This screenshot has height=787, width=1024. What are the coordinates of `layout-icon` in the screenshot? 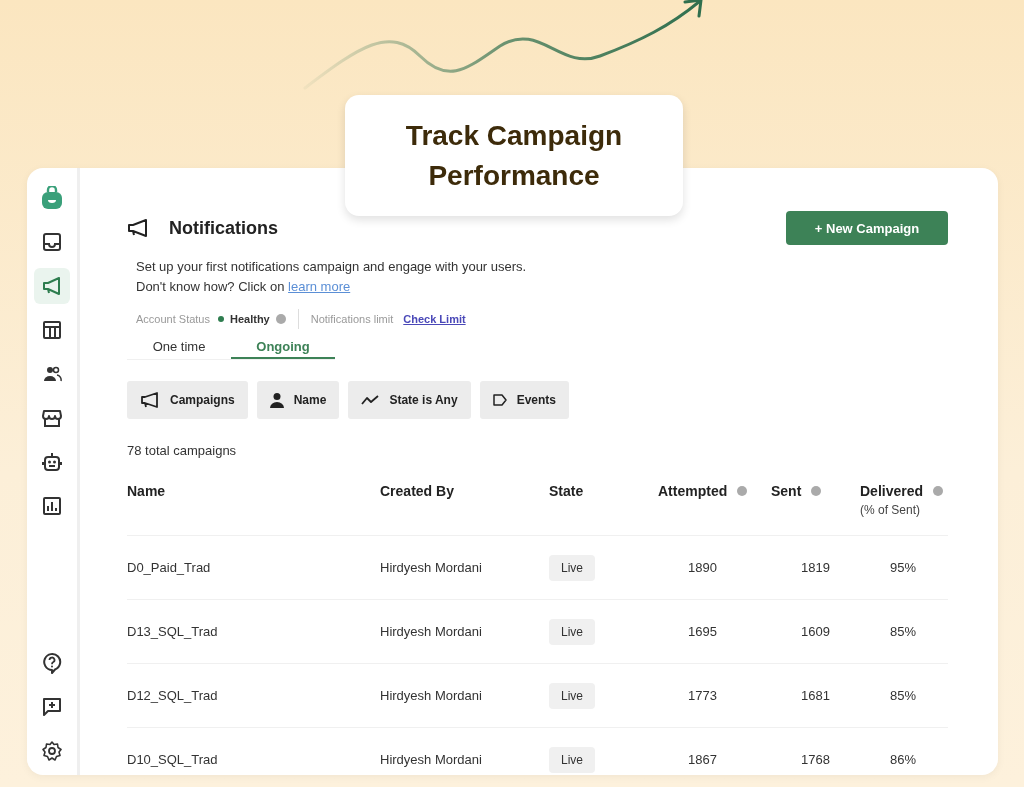 It's located at (52, 330).